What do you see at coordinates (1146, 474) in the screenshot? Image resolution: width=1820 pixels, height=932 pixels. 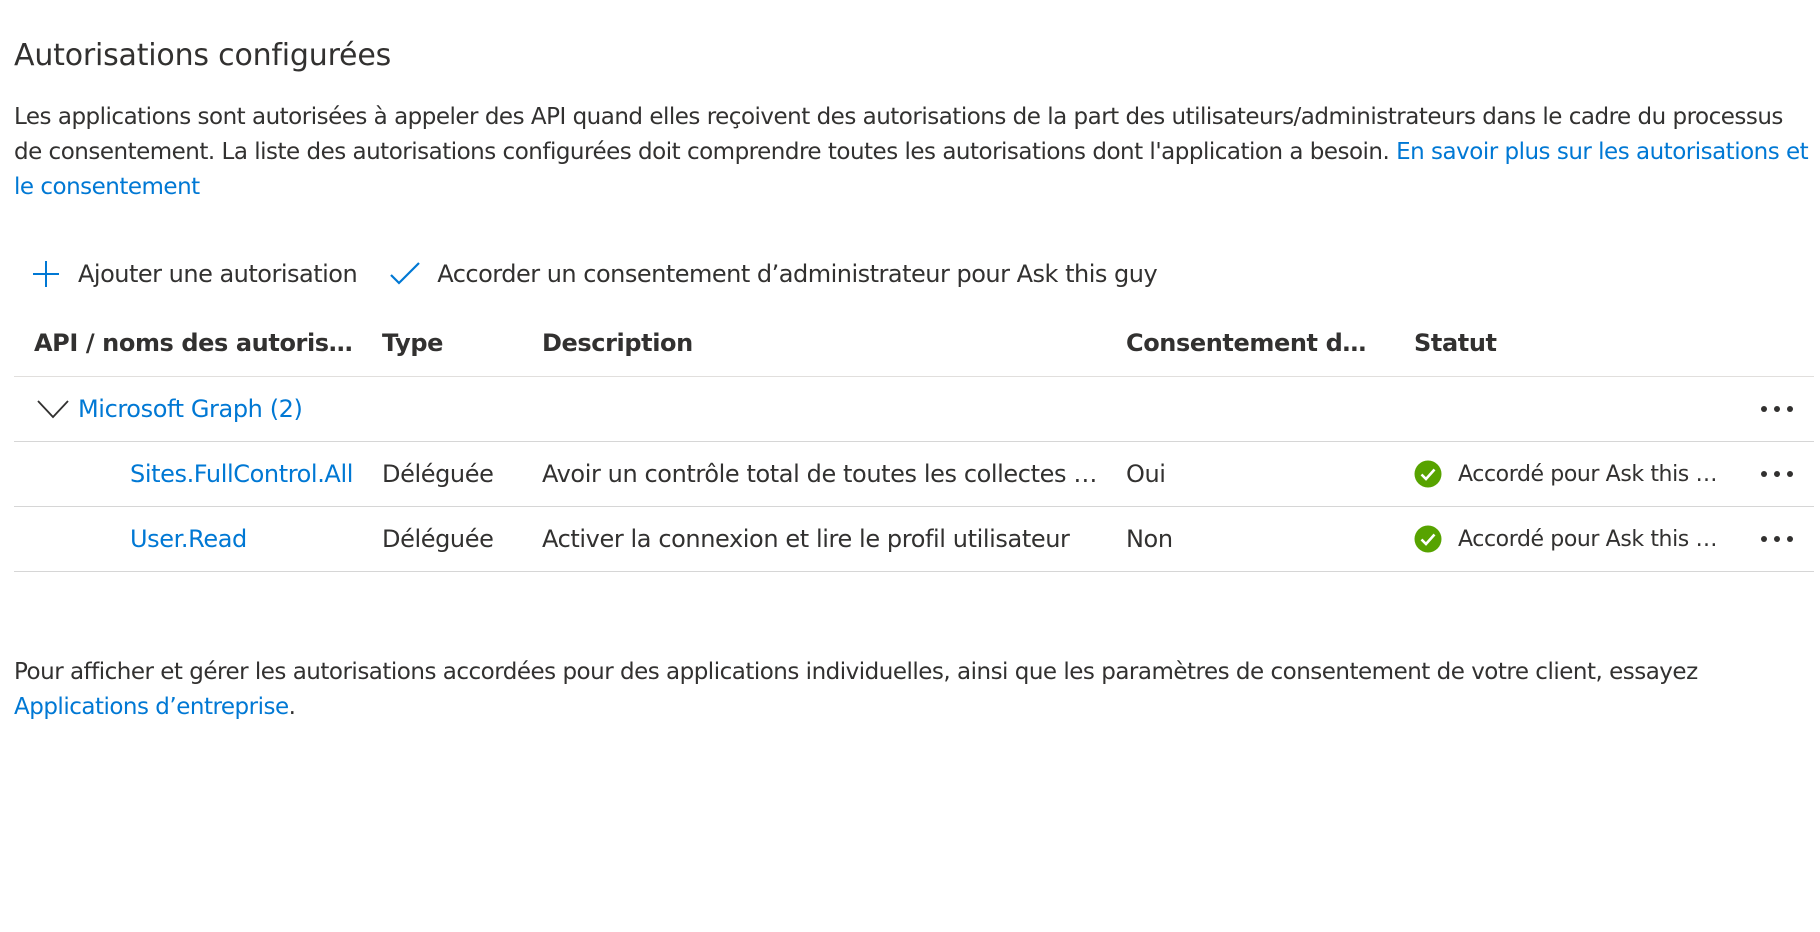 I see `admin-consent-required: Oui` at bounding box center [1146, 474].